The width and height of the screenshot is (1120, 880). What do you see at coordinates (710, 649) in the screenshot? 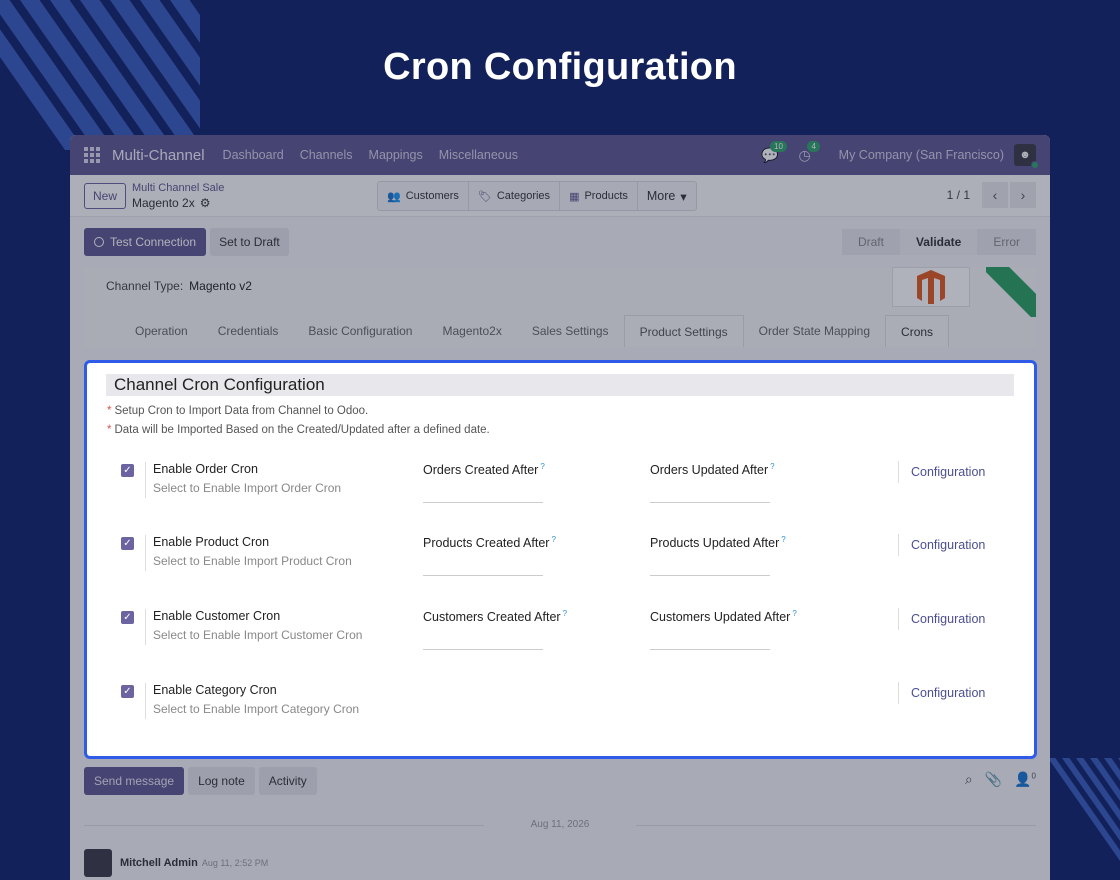
I see `customers-updated-after-input` at bounding box center [710, 649].